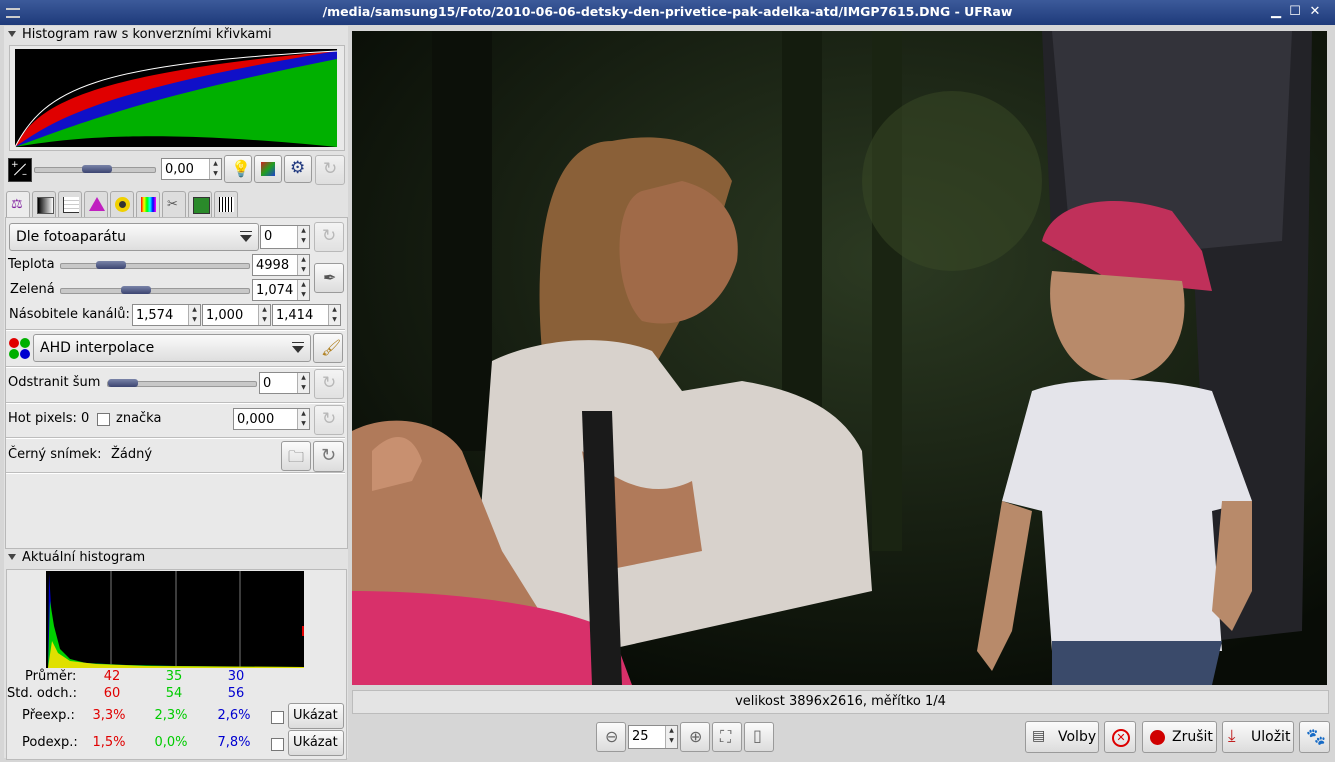 The width and height of the screenshot is (1335, 762). I want to click on tab-exif, so click(226, 204).